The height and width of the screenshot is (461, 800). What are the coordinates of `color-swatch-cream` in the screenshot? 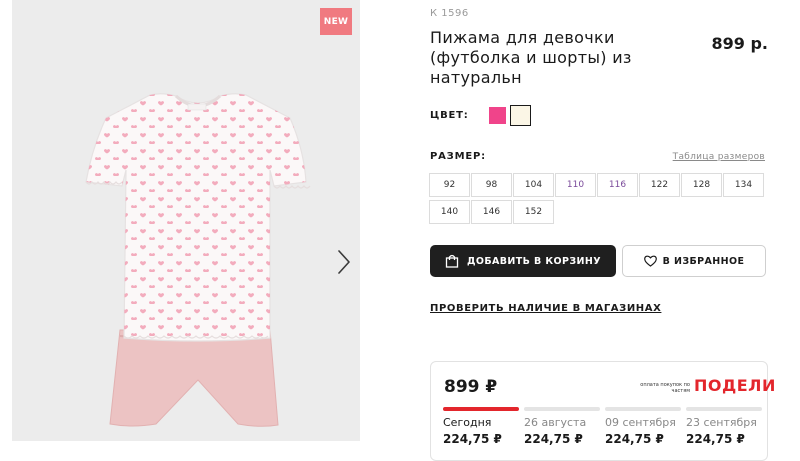 It's located at (520, 115).